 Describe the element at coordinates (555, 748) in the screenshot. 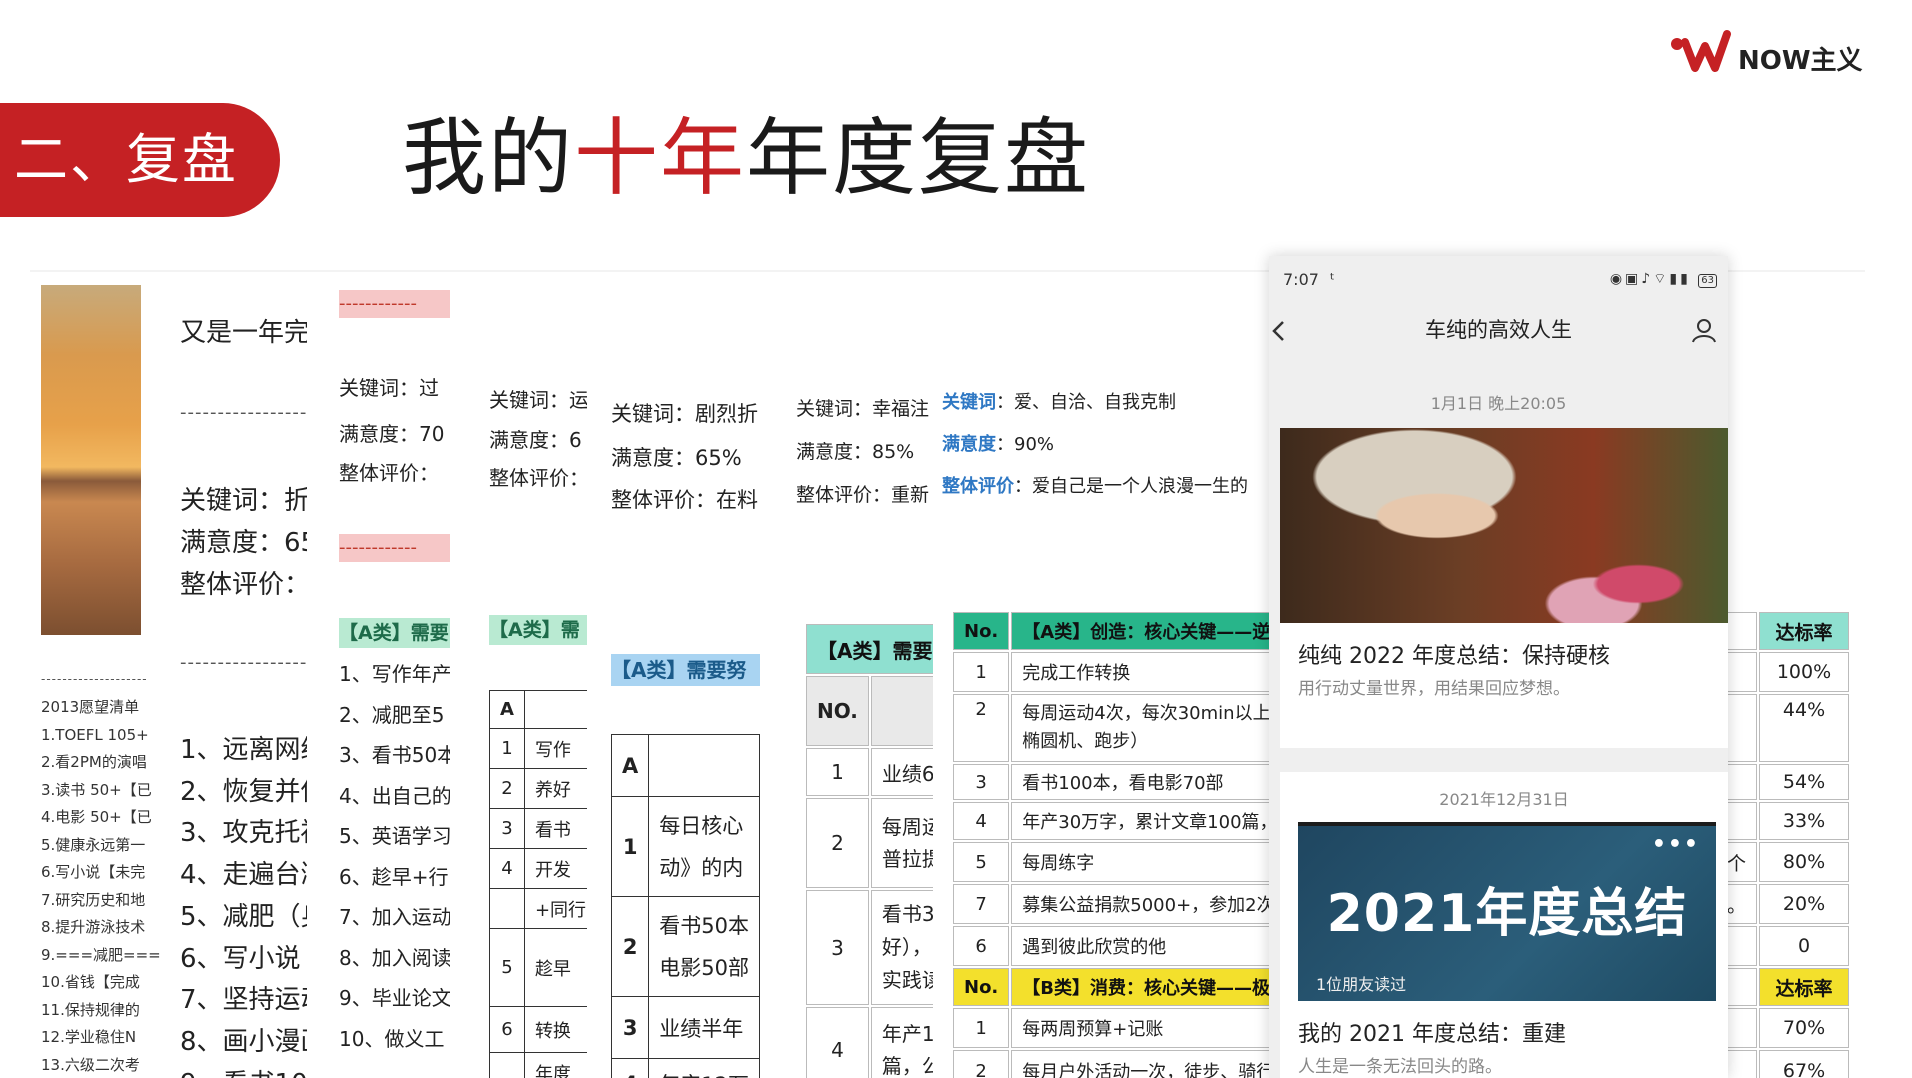

I see `table-cell: 写作` at that location.